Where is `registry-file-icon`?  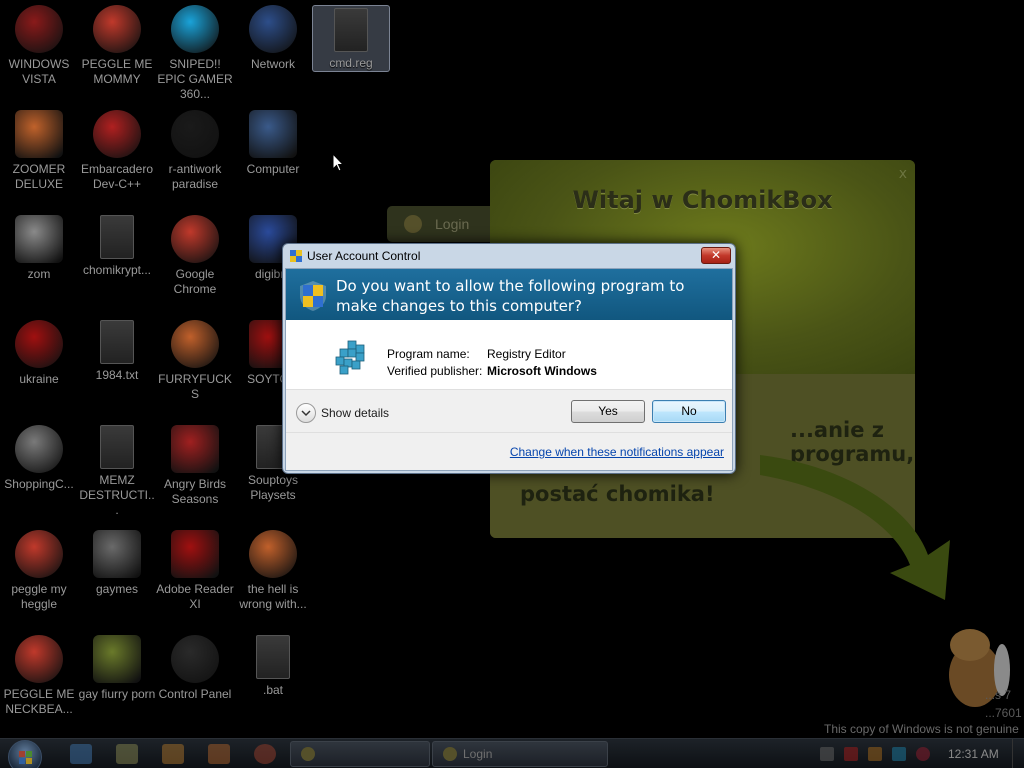 registry-file-icon is located at coordinates (351, 30).